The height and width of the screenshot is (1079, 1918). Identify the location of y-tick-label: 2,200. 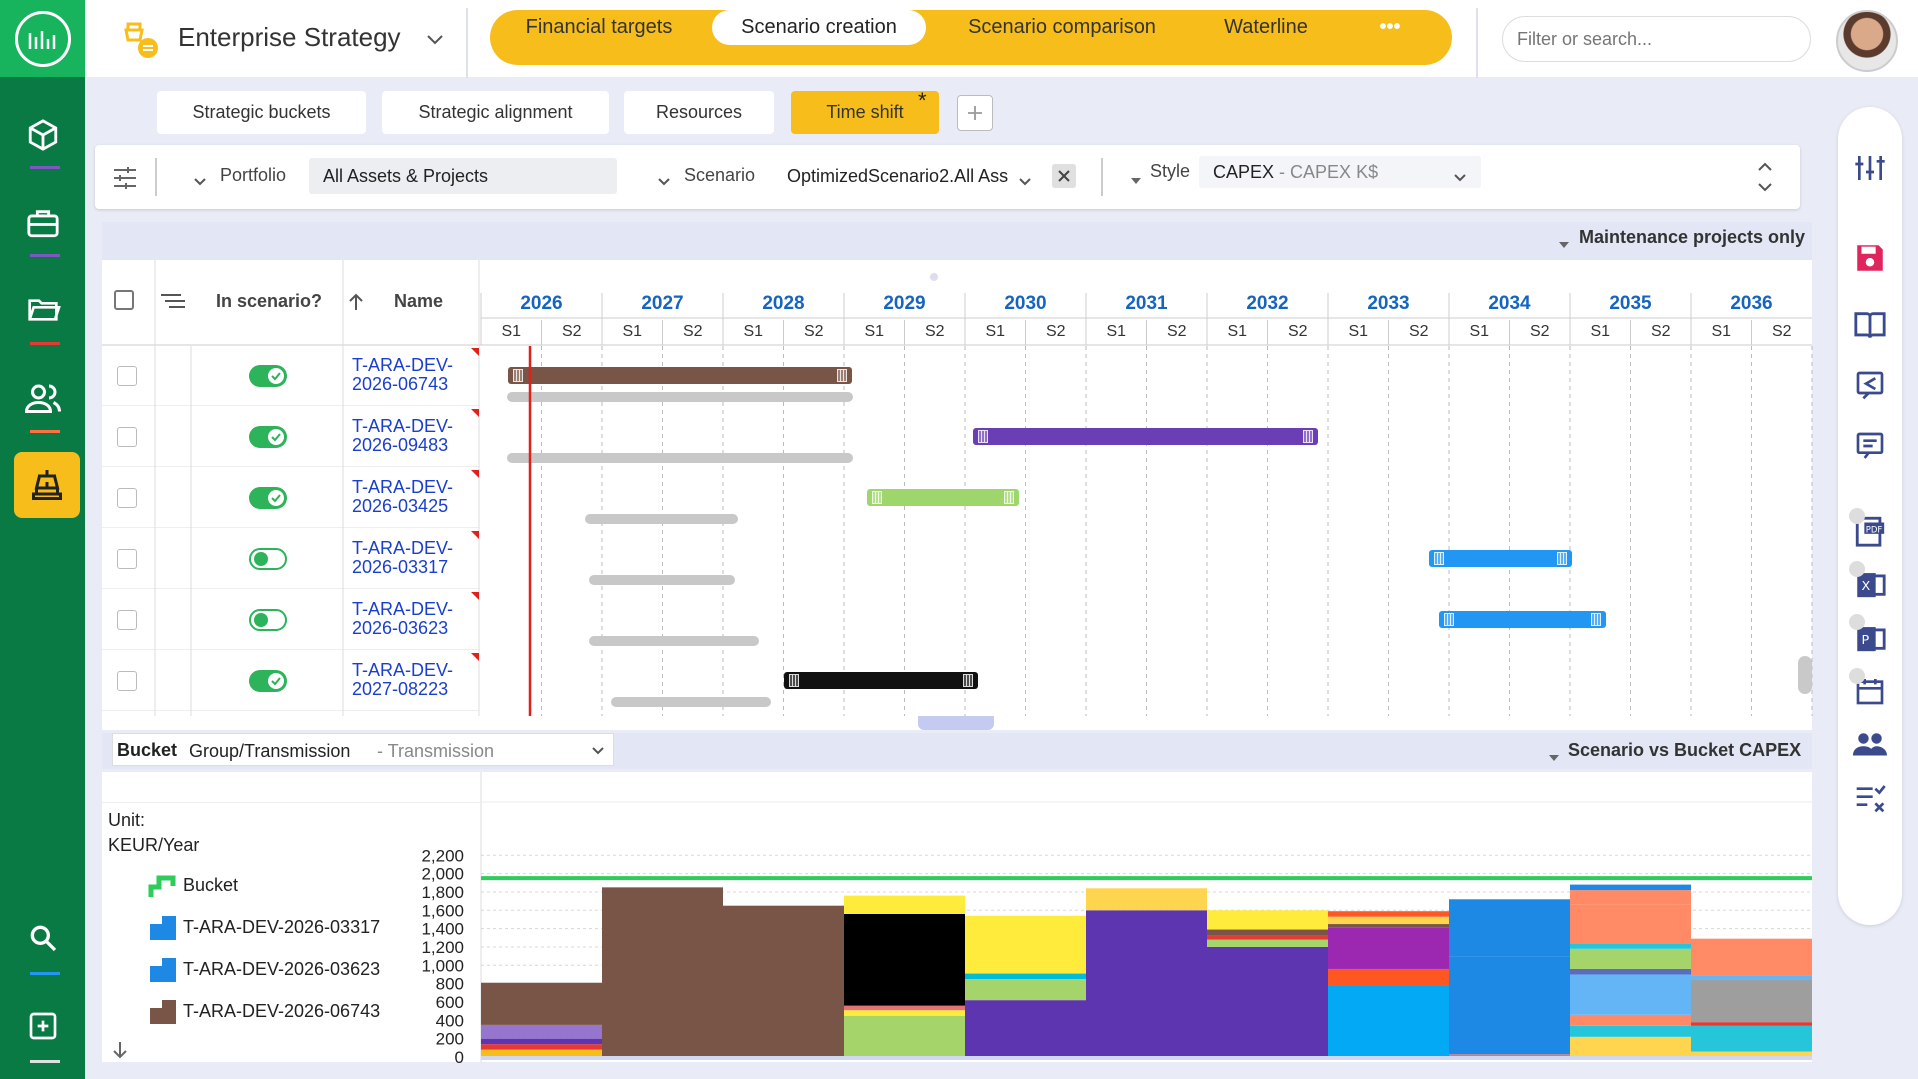
(442, 855).